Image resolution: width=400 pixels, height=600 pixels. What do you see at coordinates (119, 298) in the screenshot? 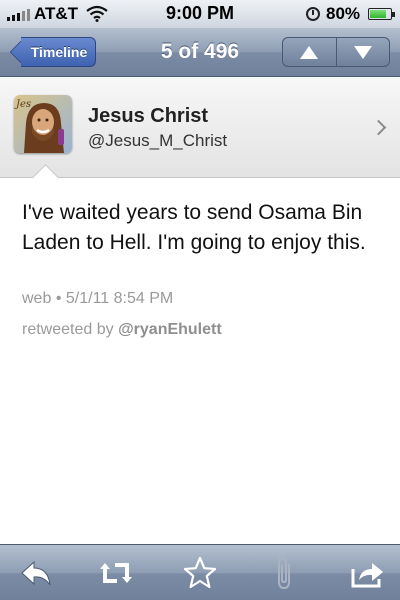
I see `tweet-timestamp: 5/1/11 8:54 PM` at bounding box center [119, 298].